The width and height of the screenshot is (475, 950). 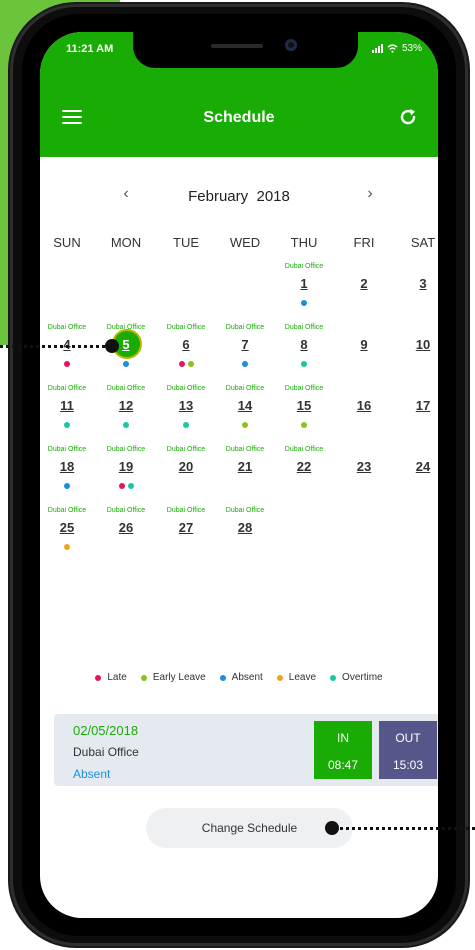 I want to click on calendar-day: 16, so click(x=364, y=414).